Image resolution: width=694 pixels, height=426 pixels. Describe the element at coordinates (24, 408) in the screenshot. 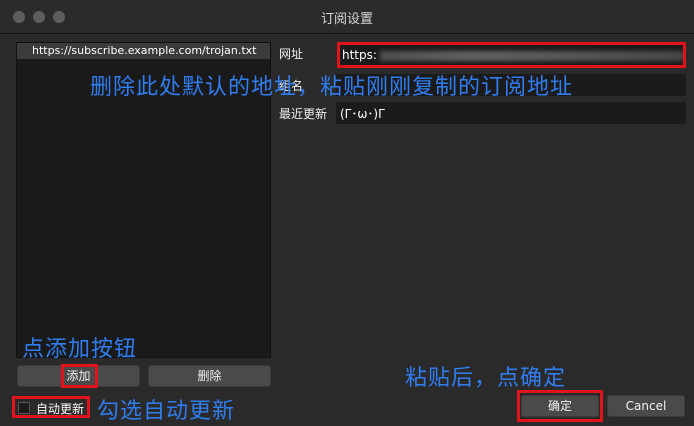

I see `auto-update-checkbox` at that location.